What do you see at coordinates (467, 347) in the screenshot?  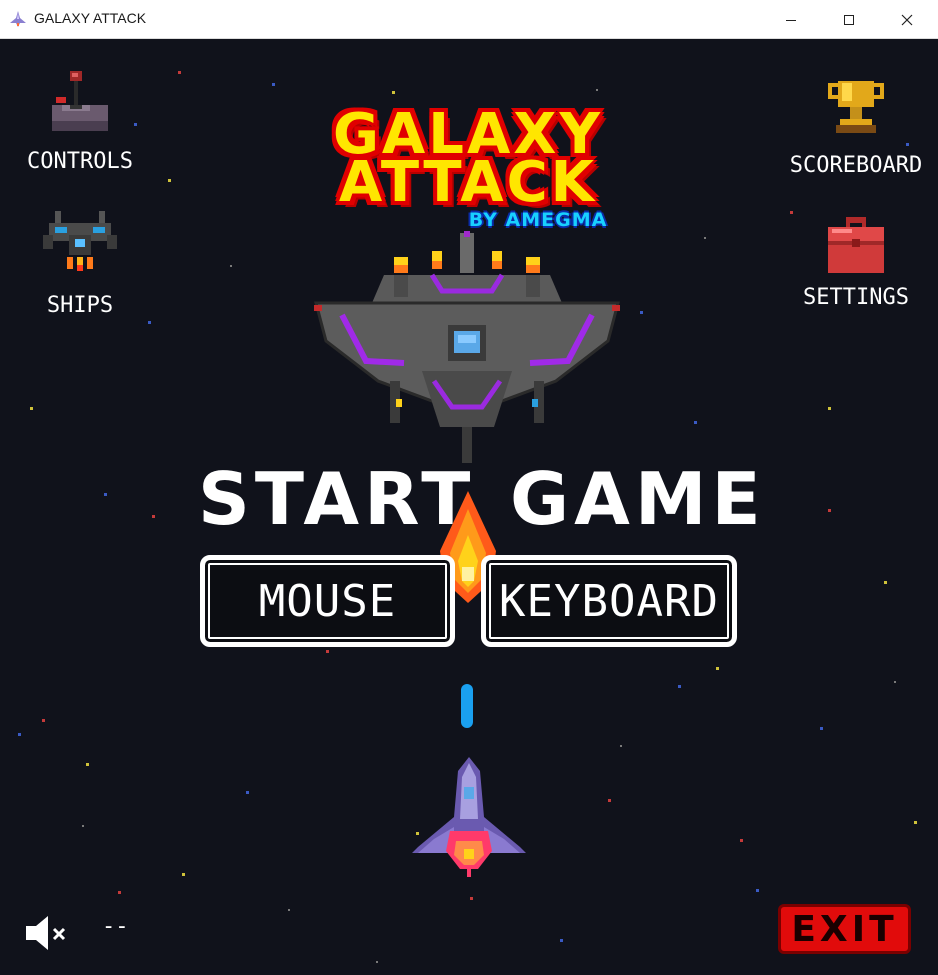 I see `boss-ship-sprite` at bounding box center [467, 347].